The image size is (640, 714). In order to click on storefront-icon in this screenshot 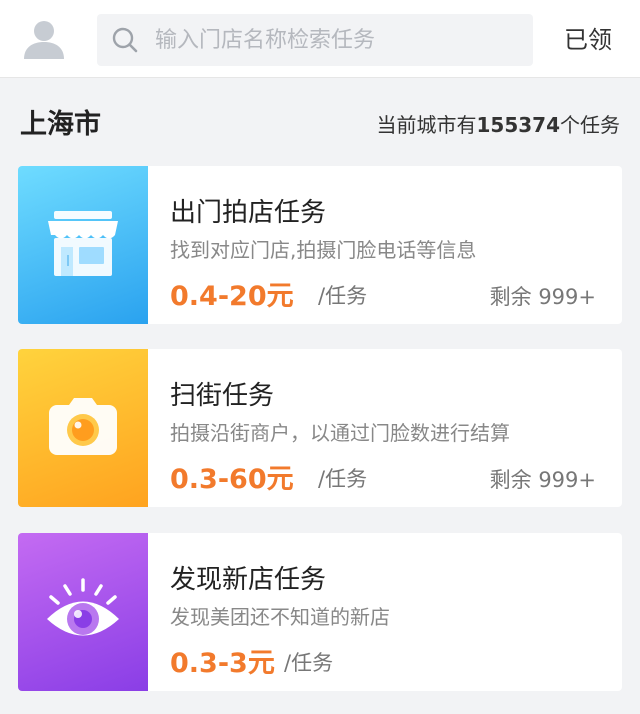, I will do `click(83, 243)`.